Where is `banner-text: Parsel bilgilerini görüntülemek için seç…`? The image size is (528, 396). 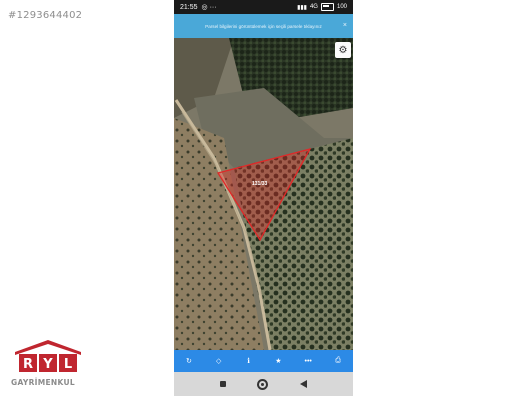 banner-text: Parsel bilgilerini görüntülemek için seç… is located at coordinates (263, 26).